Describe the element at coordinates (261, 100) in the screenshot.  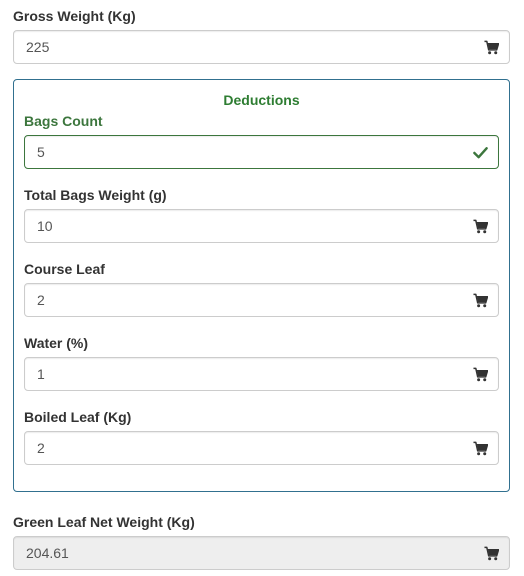
I see `deductions-title: Deductions` at that location.